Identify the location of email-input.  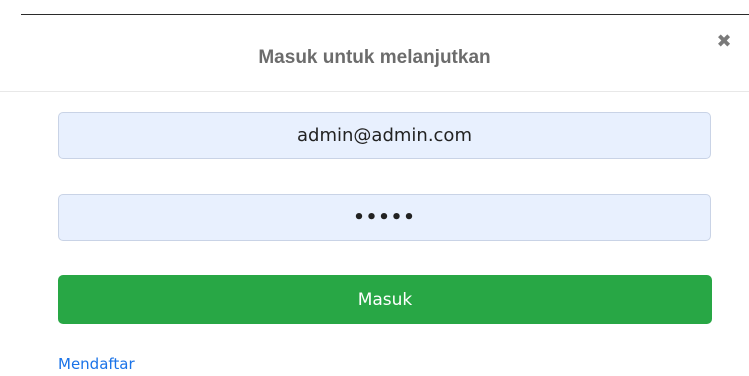
(384, 135).